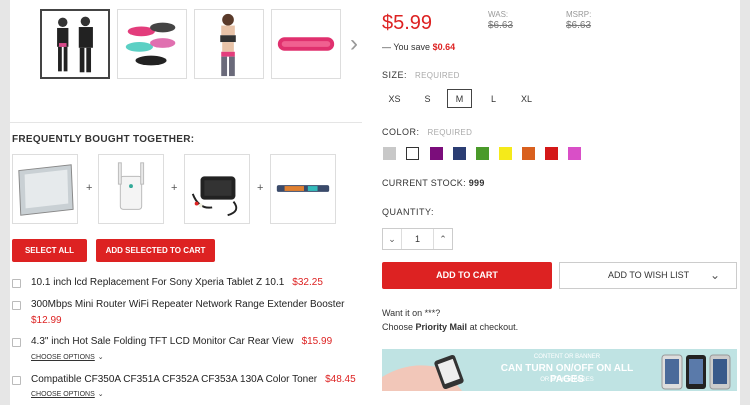 The image size is (750, 405). Describe the element at coordinates (103, 139) in the screenshot. I see `fbt-title: FREQUENTLY BOUGHT TOGETHER:` at that location.